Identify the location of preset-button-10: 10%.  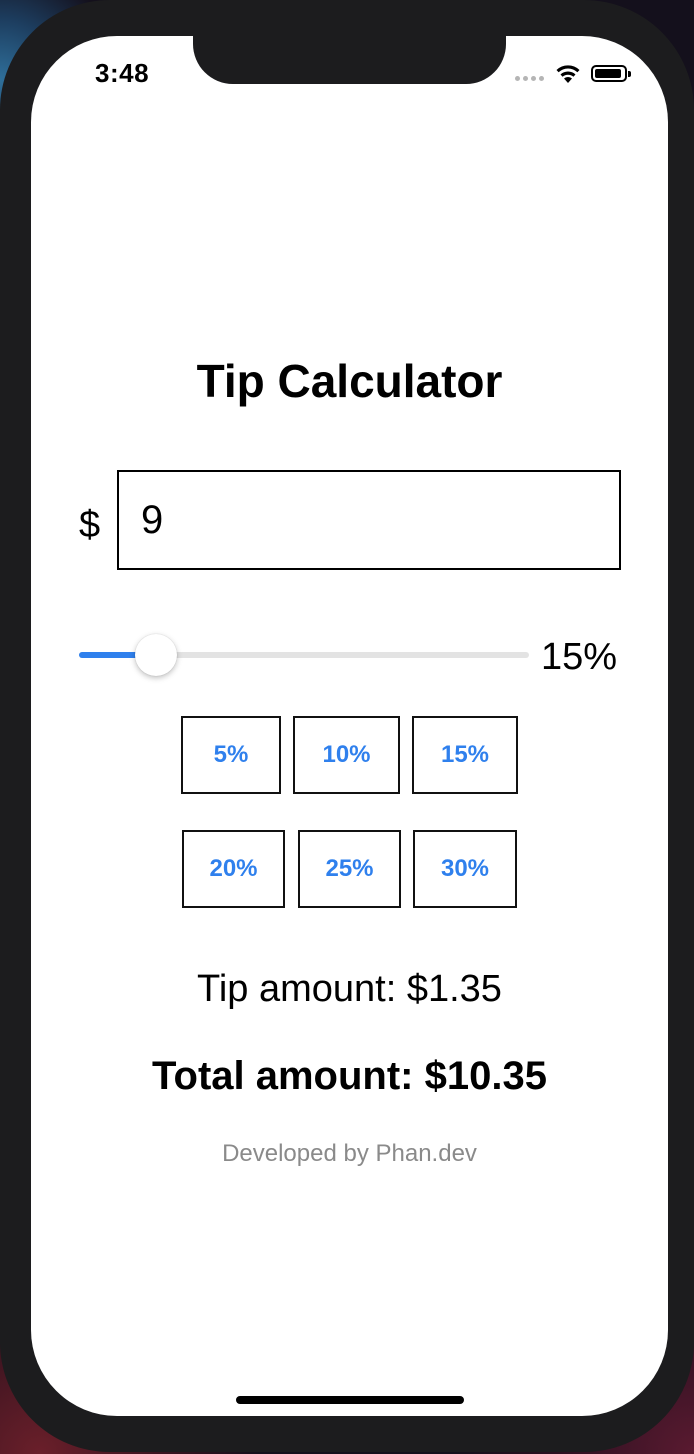
(346, 755).